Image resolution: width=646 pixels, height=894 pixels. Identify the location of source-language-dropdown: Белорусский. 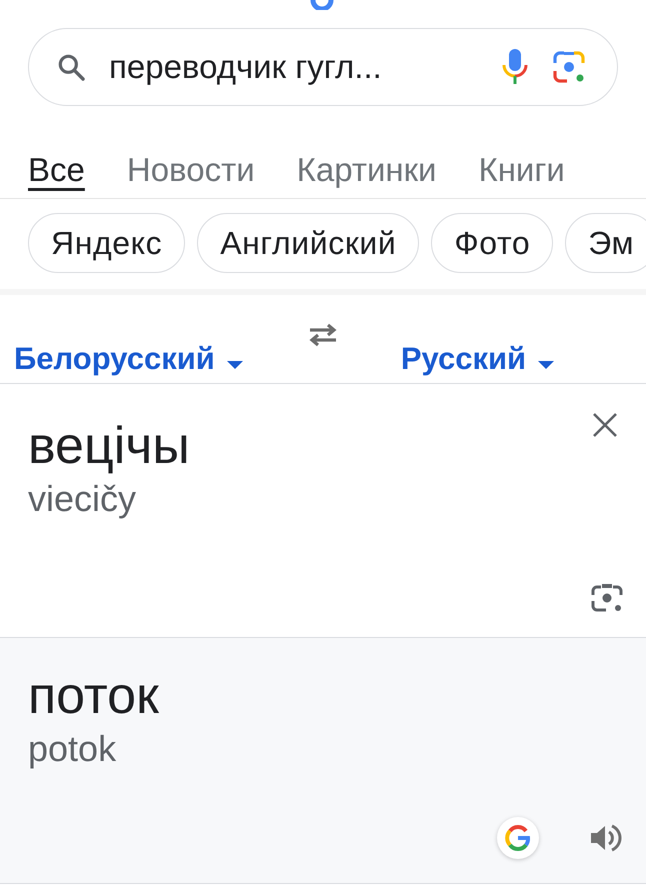
(128, 359).